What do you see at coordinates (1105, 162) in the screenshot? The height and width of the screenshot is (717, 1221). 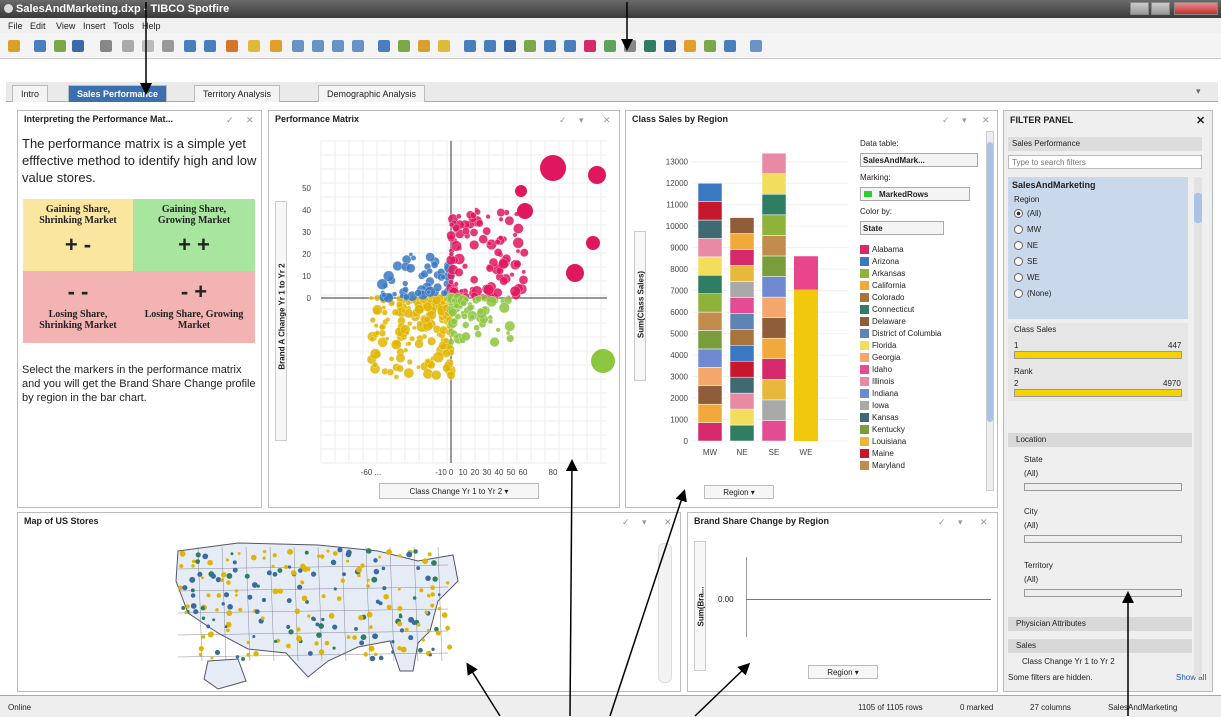 I see `filter-search-input` at bounding box center [1105, 162].